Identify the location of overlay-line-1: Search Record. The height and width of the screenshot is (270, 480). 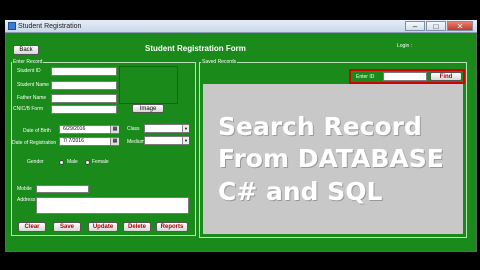
(320, 126).